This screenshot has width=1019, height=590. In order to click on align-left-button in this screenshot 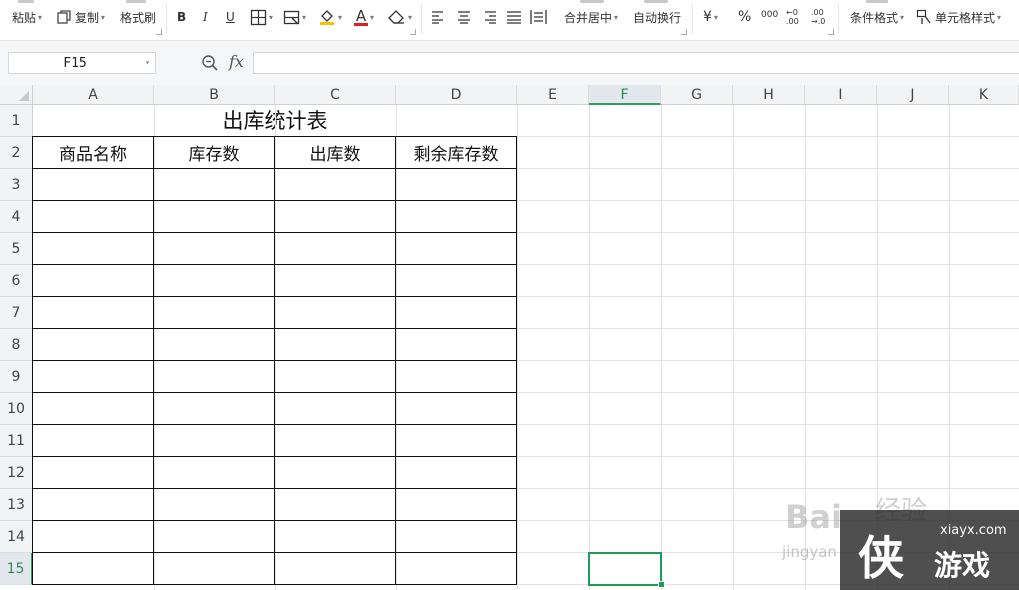, I will do `click(439, 17)`.